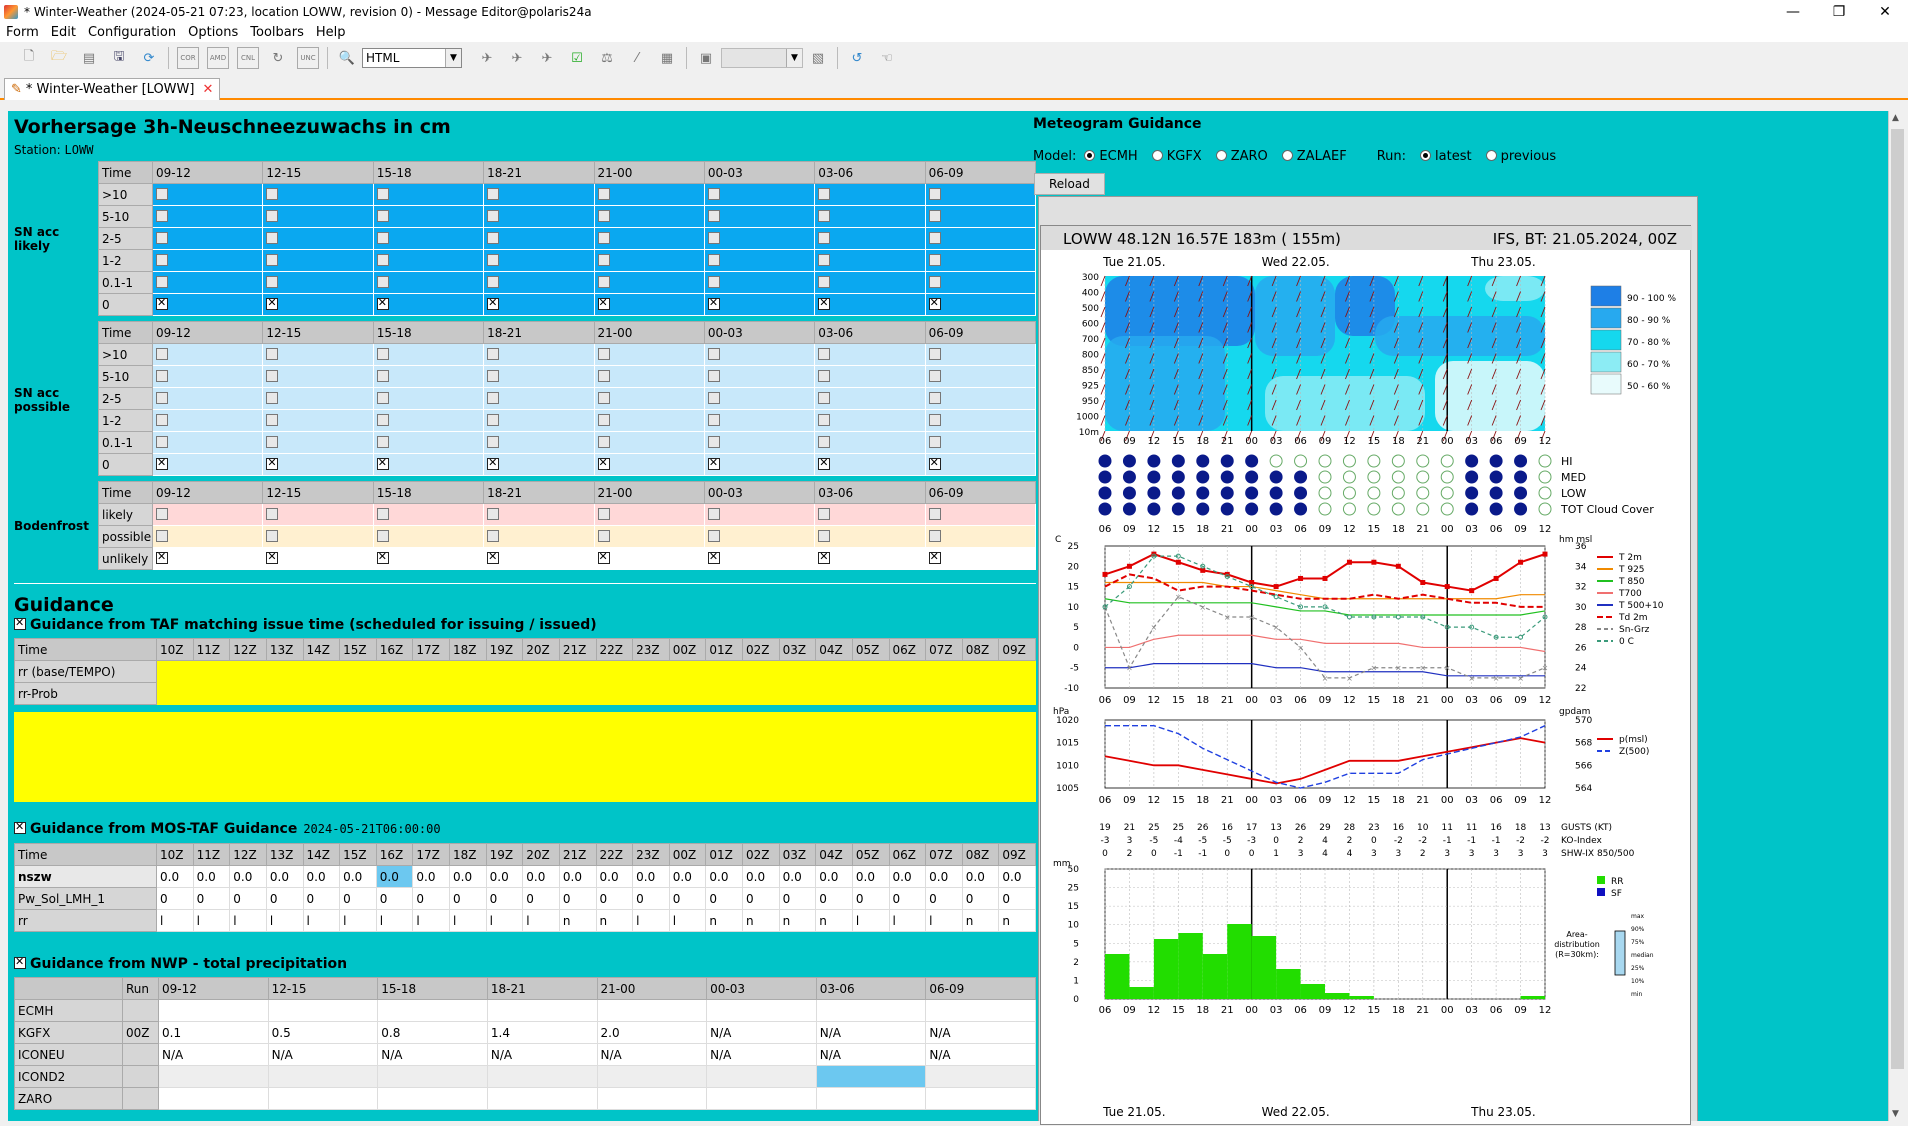  What do you see at coordinates (1069, 184) in the screenshot?
I see `reload-button: Reload` at bounding box center [1069, 184].